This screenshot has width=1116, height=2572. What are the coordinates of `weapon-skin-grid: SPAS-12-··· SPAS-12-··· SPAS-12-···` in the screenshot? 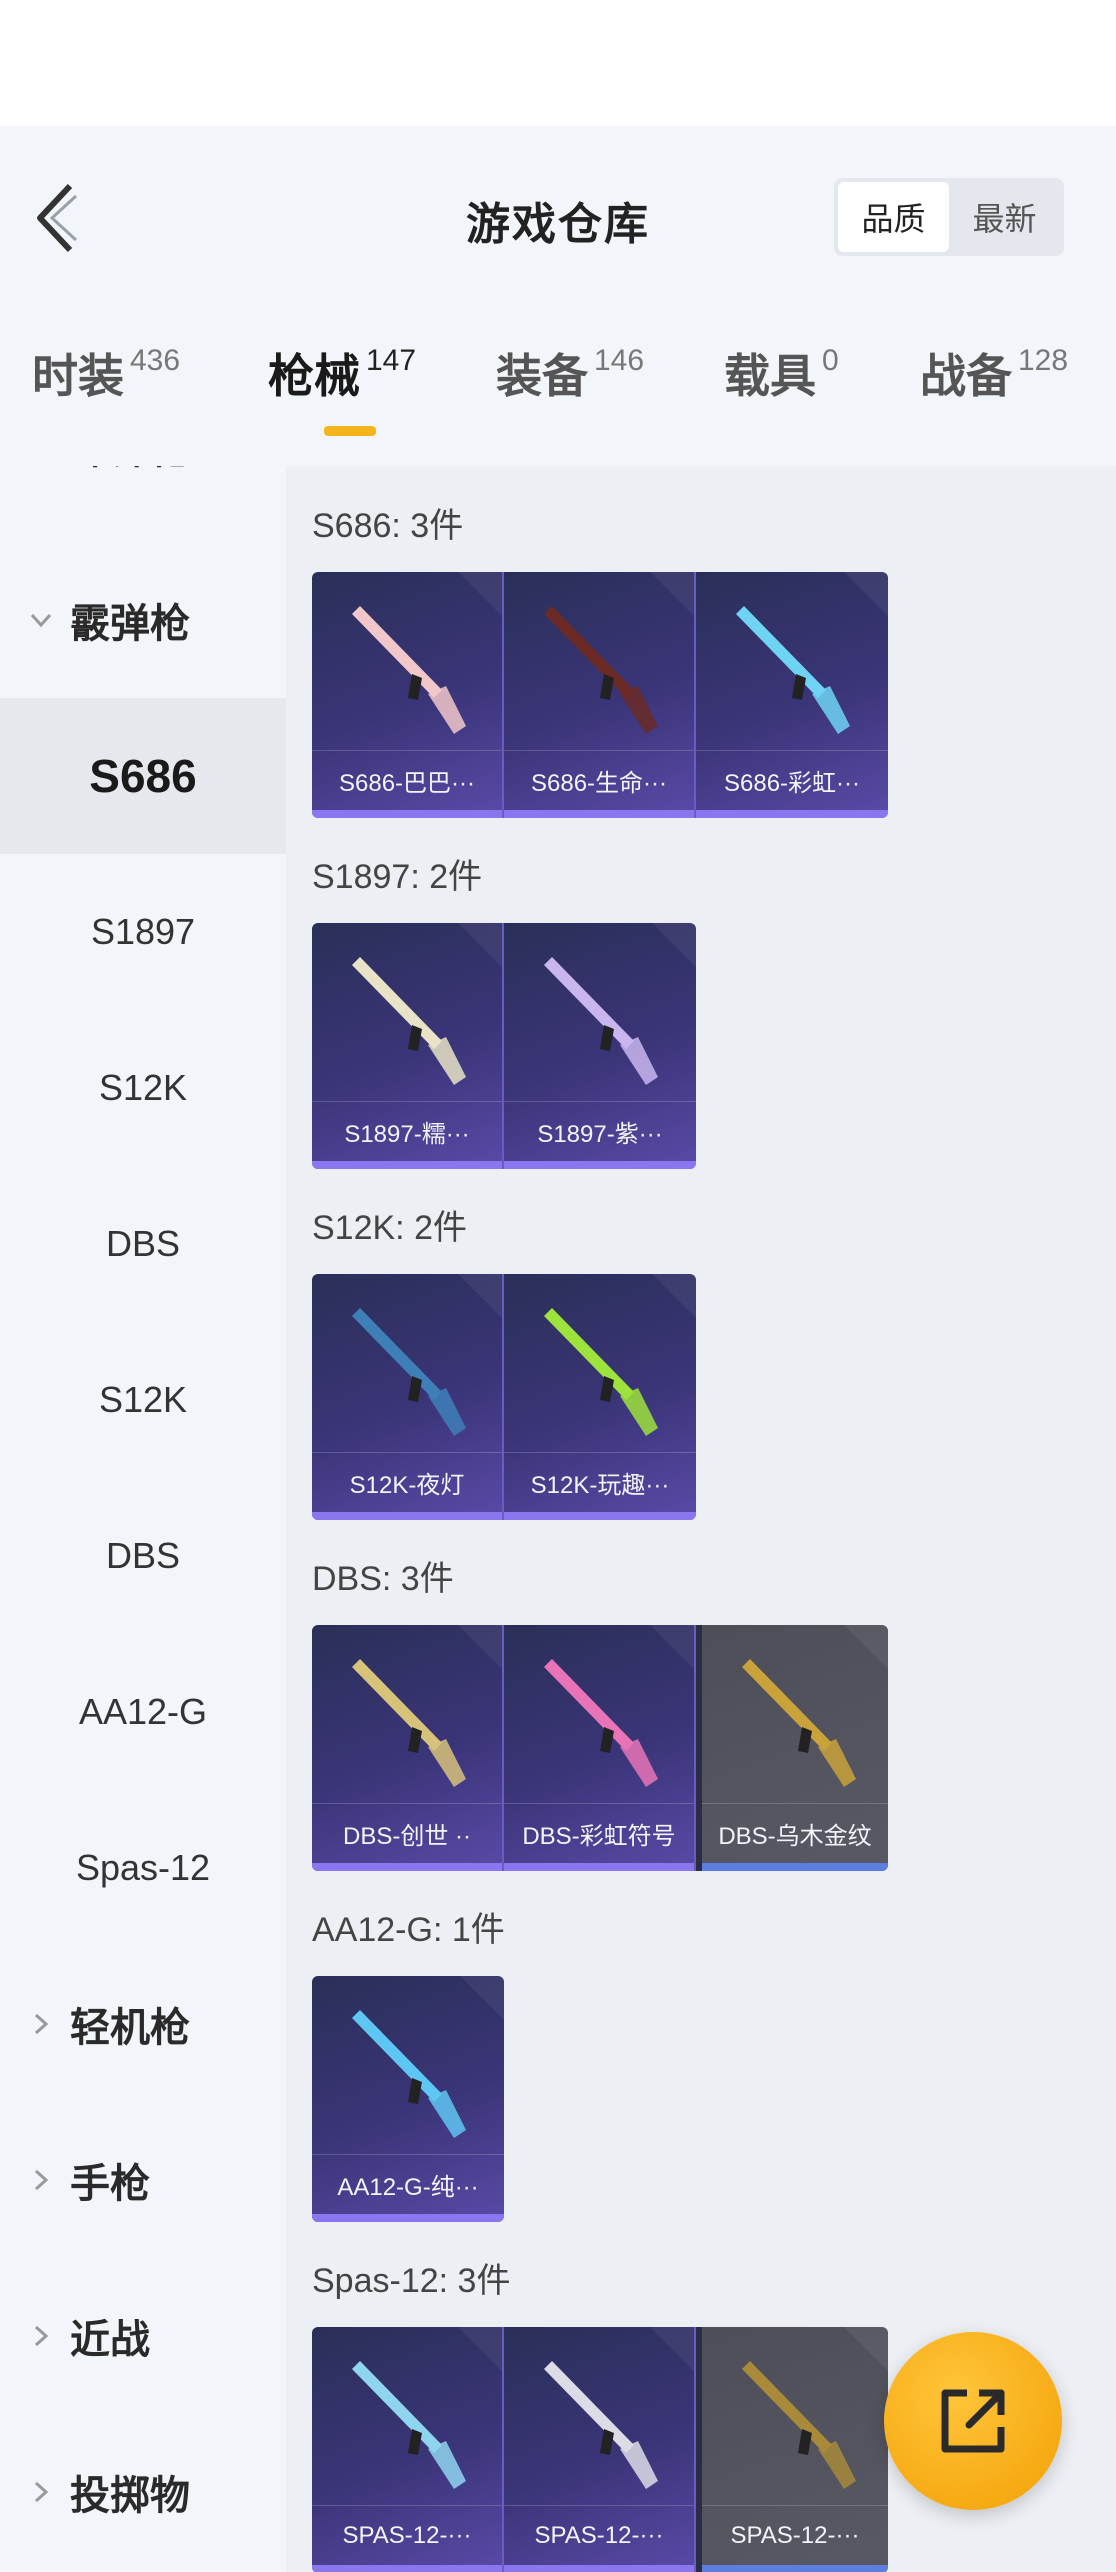 It's located at (600, 2449).